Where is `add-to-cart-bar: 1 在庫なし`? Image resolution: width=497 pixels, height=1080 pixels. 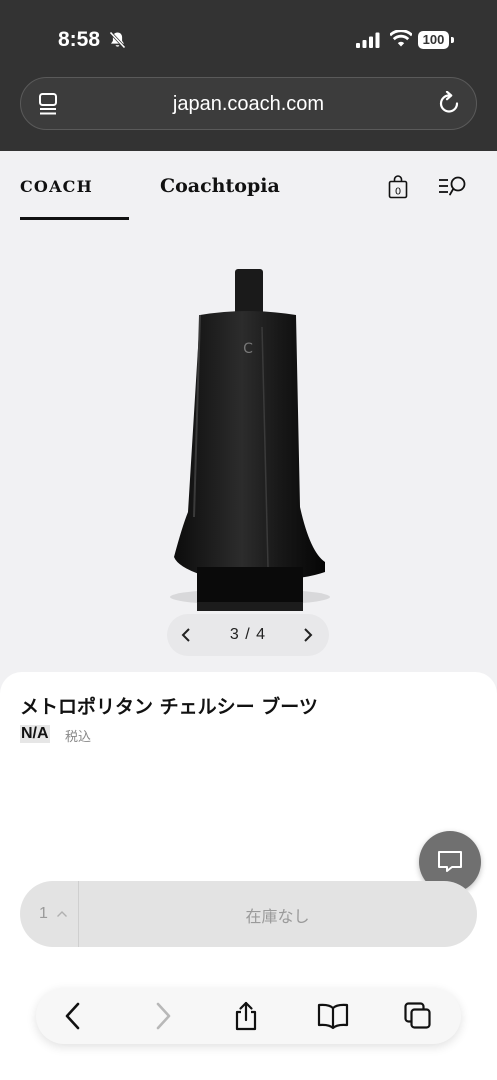 add-to-cart-bar: 1 在庫なし is located at coordinates (248, 914).